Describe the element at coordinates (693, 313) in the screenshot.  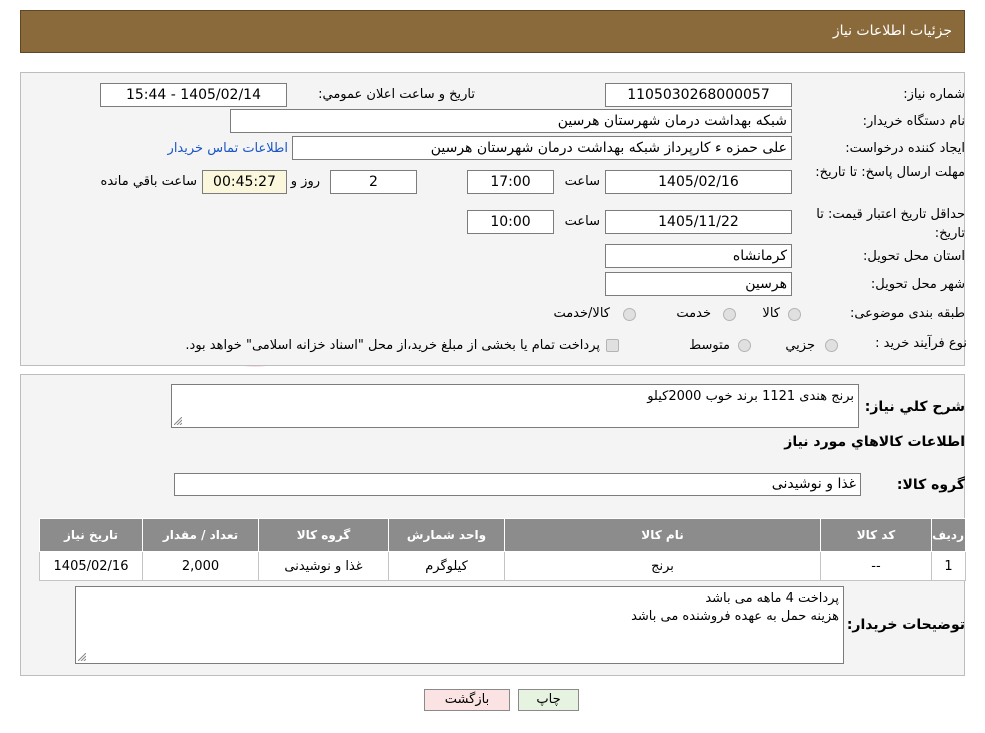
I see `category-service-label: خدمت` at that location.